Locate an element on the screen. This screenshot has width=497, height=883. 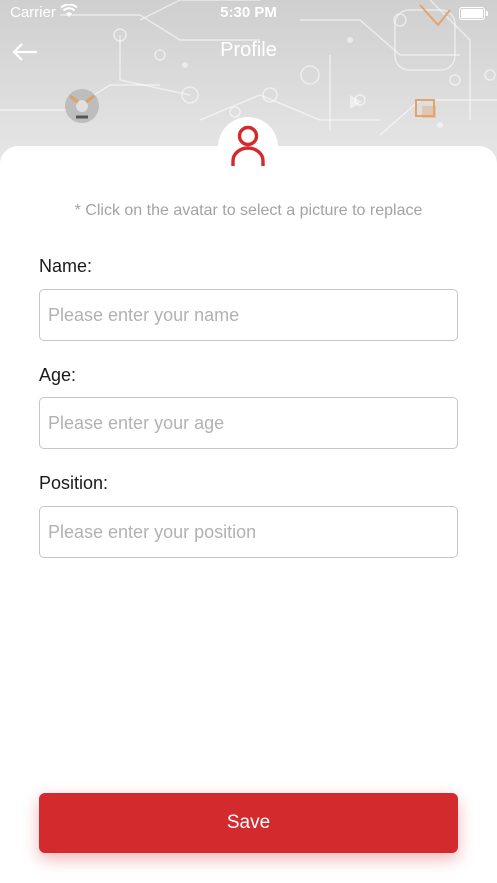
position-label: Position: is located at coordinates (74, 483).